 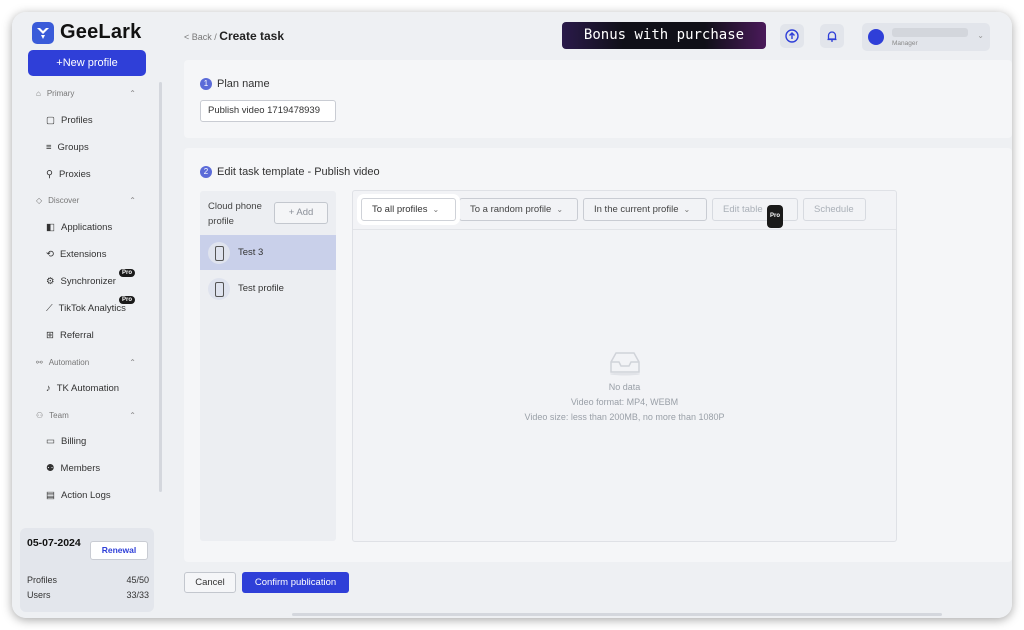 What do you see at coordinates (50, 254) in the screenshot?
I see `extensions-icon: ⟲` at bounding box center [50, 254].